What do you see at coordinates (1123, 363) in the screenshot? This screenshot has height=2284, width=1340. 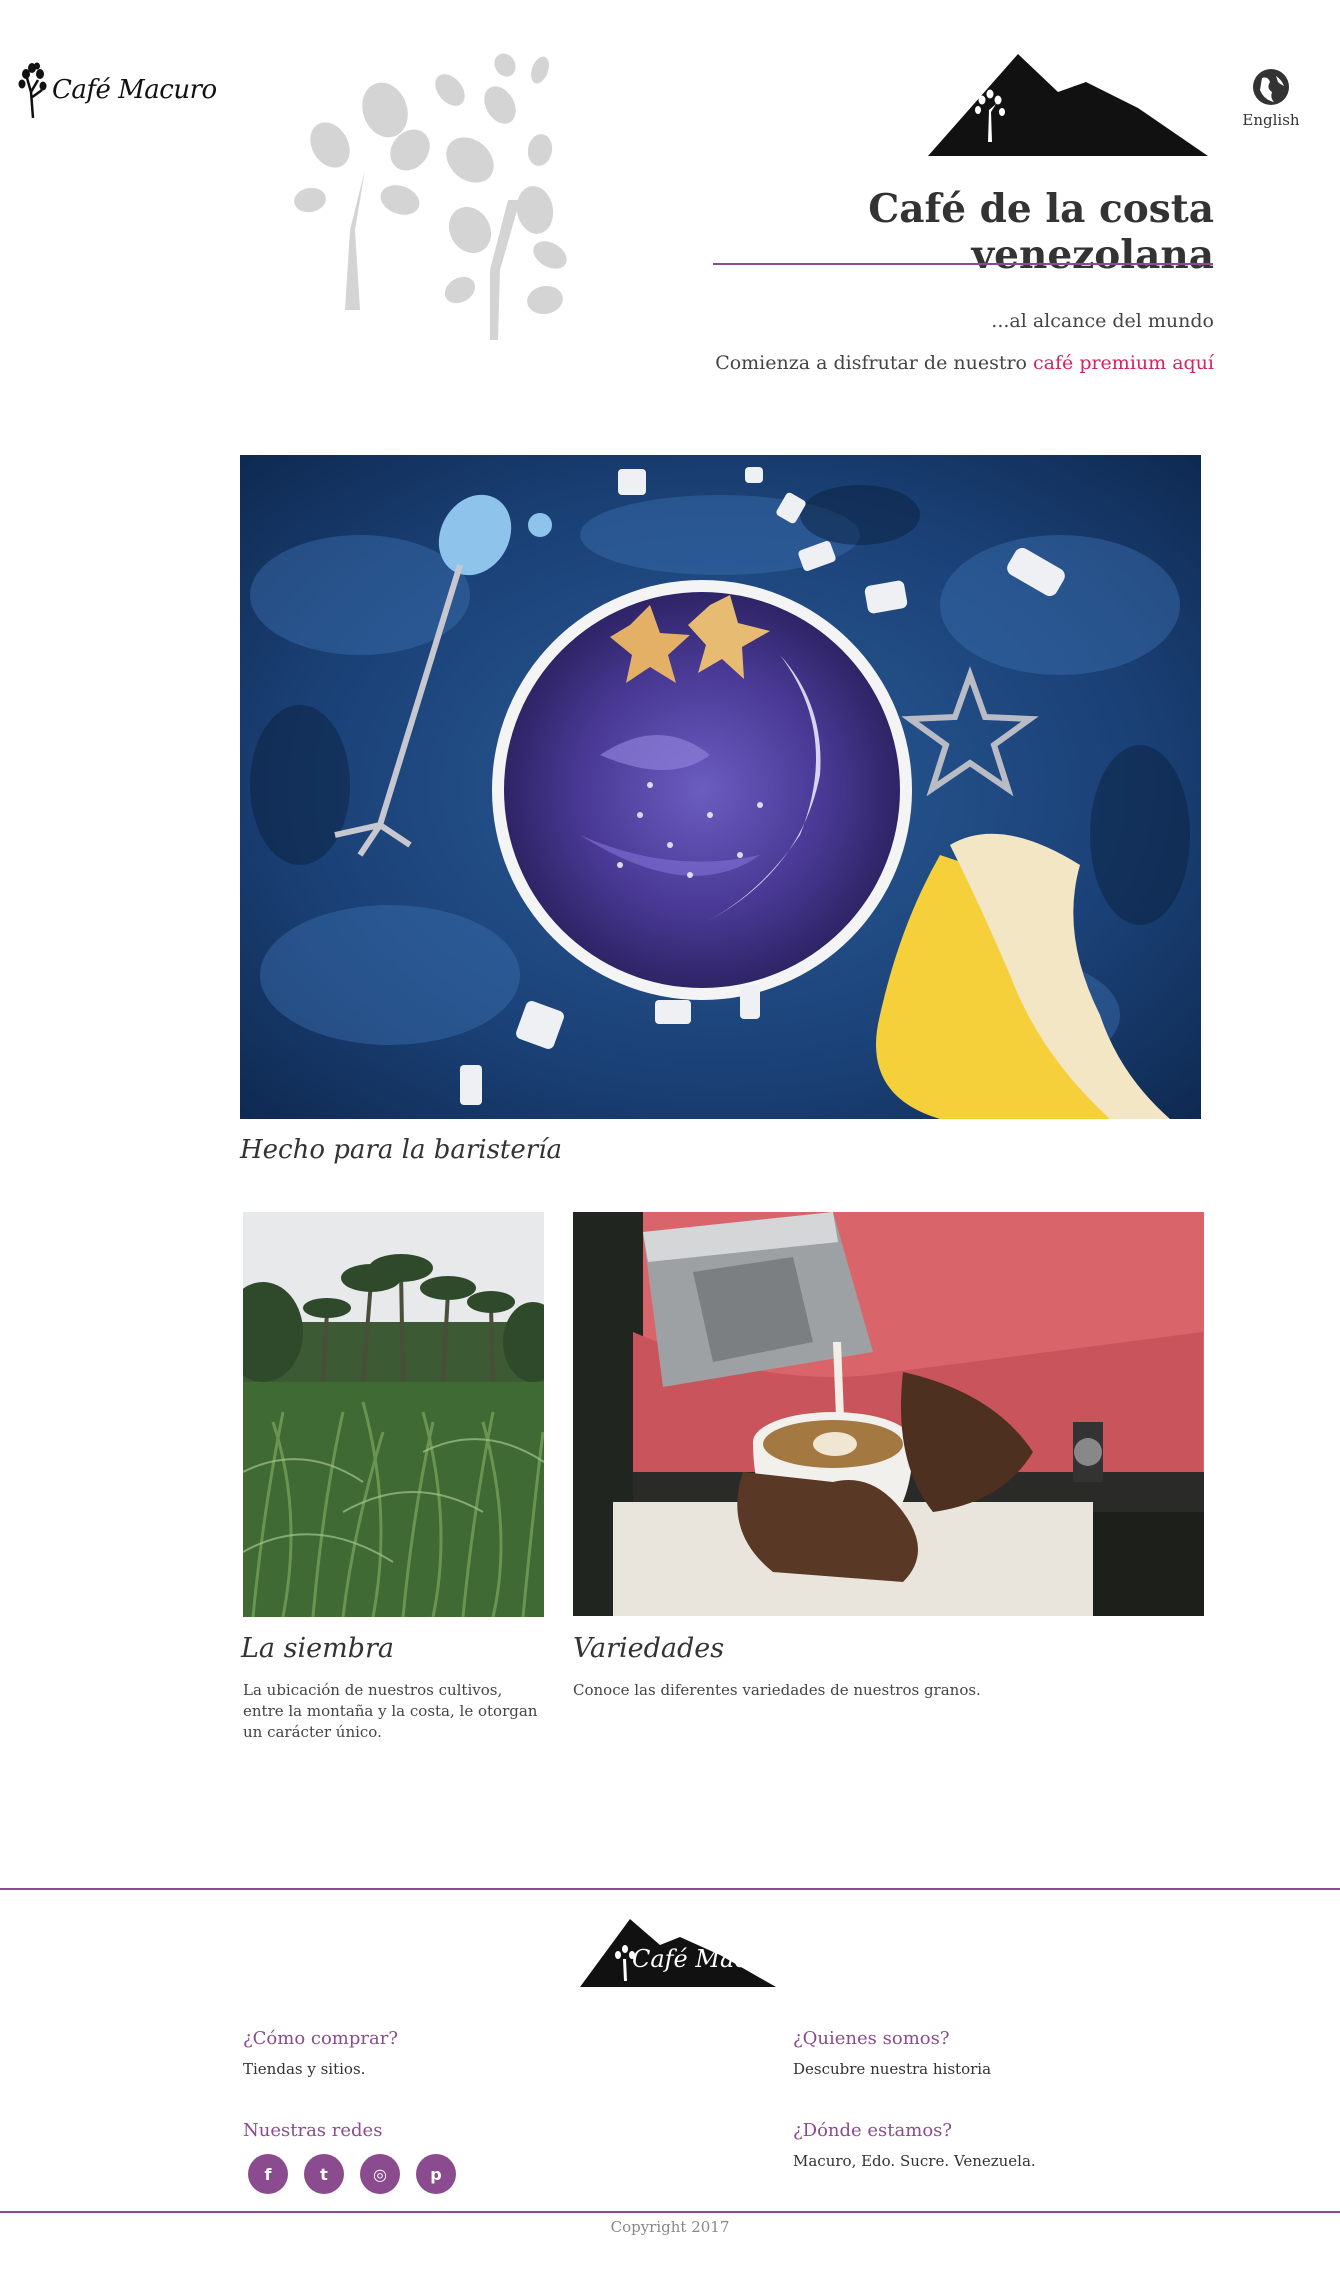 I see `premium-coffee-link: café premium aquí` at bounding box center [1123, 363].